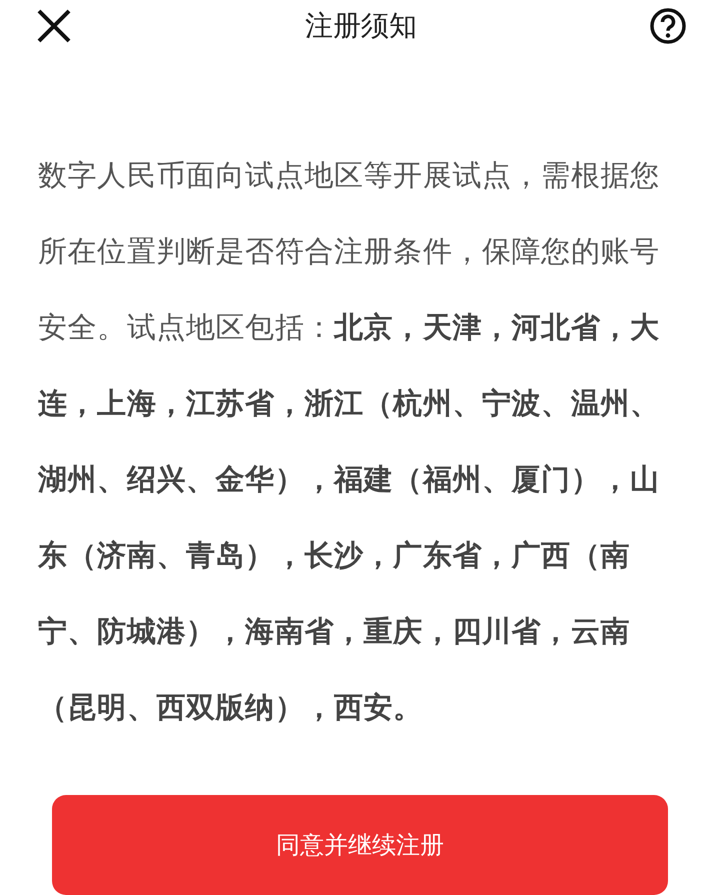 This screenshot has width=716, height=895. Describe the element at coordinates (54, 26) in the screenshot. I see `close-icon` at that location.